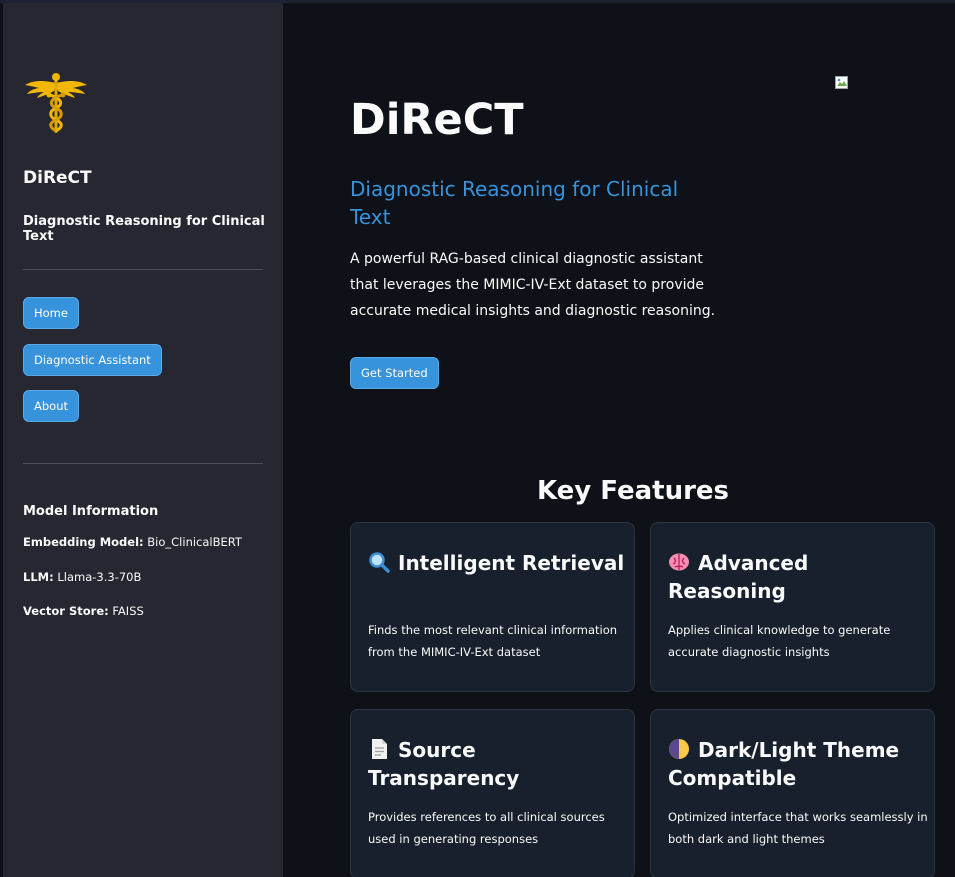 Image resolution: width=955 pixels, height=877 pixels. Describe the element at coordinates (444, 764) in the screenshot. I see `feature-title-text: Source Transparency` at that location.